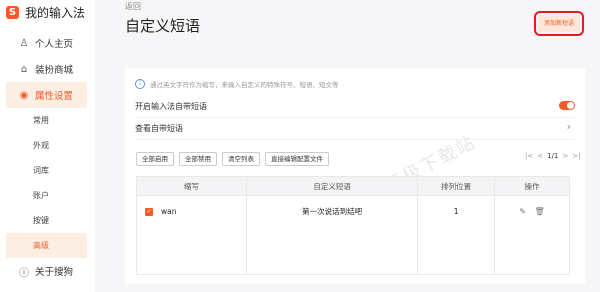 The height and width of the screenshot is (292, 600). What do you see at coordinates (332, 210) in the screenshot?
I see `phrase-cell: 第一次说话到结吧` at bounding box center [332, 210].